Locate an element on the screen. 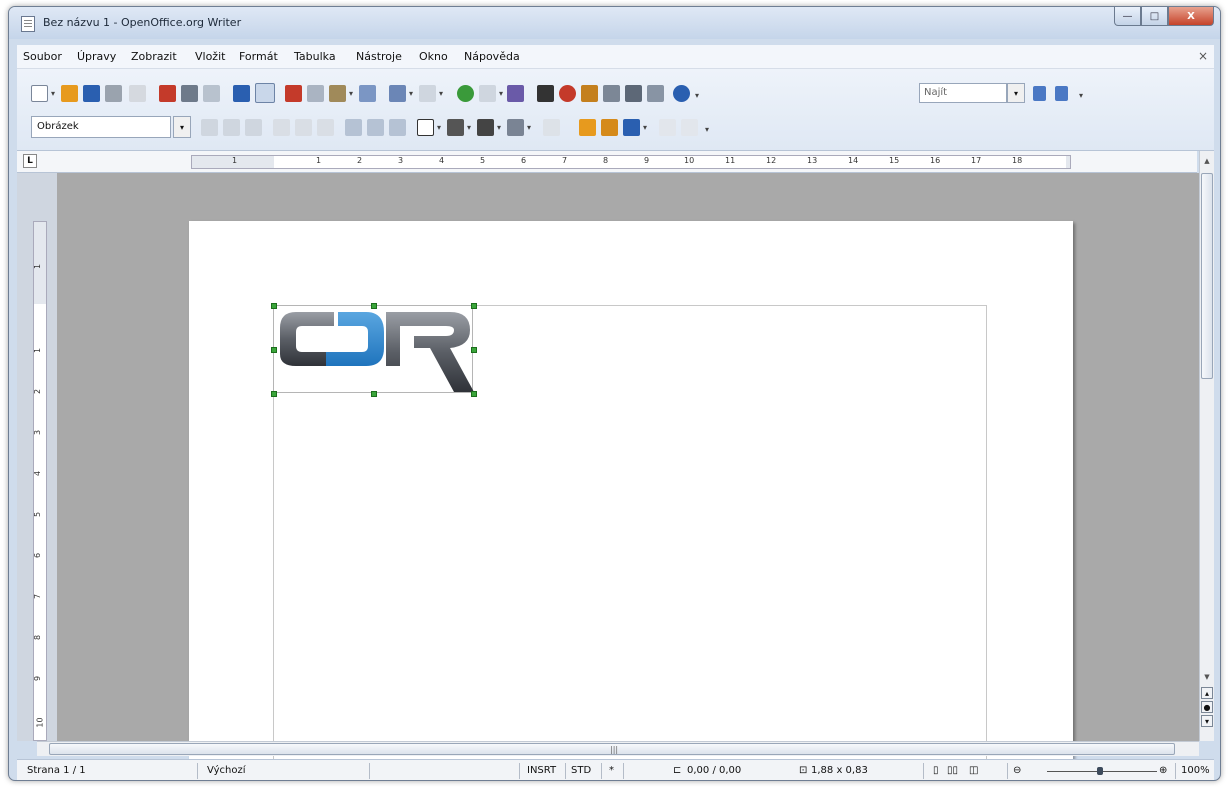  resize-handle-bottom-right is located at coordinates (474, 394).